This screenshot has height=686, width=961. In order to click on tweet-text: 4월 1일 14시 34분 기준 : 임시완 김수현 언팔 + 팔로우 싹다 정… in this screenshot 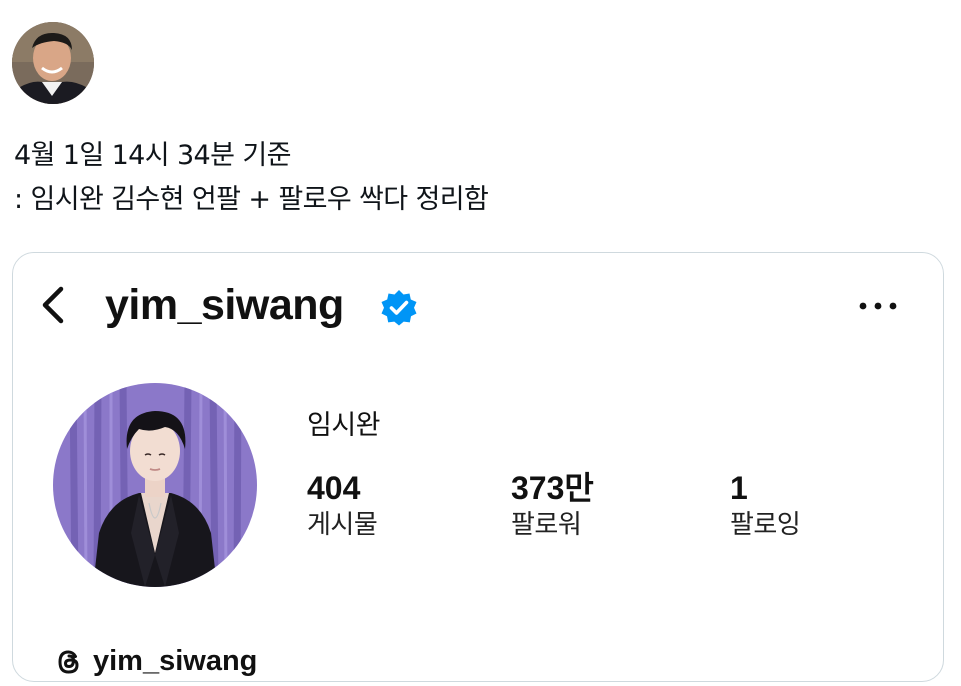, I will do `click(251, 178)`.